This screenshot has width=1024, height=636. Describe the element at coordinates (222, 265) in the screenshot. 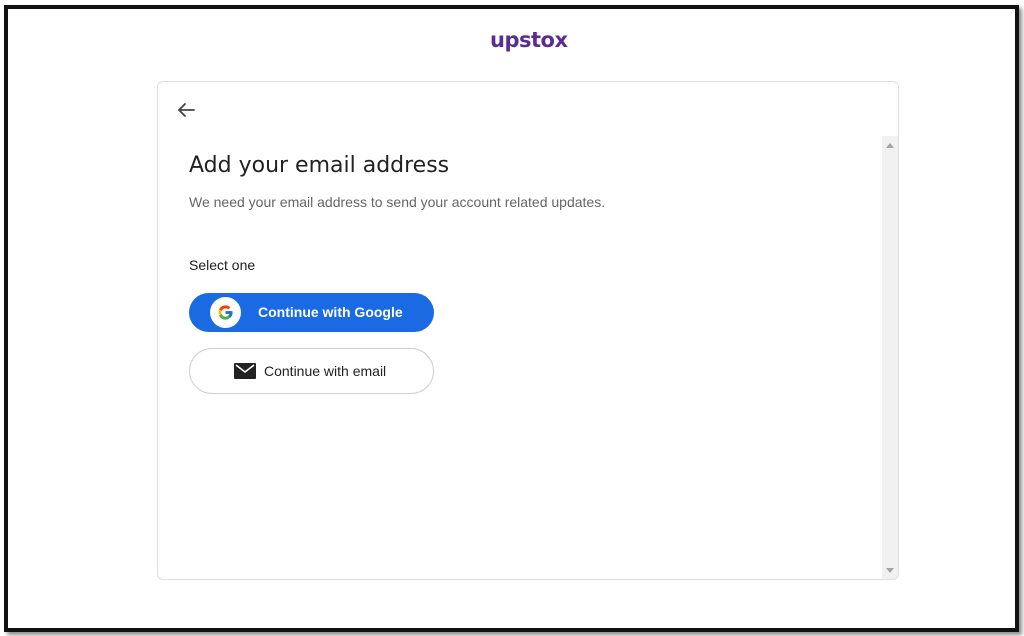

I see `select-one-label: Select one` at that location.